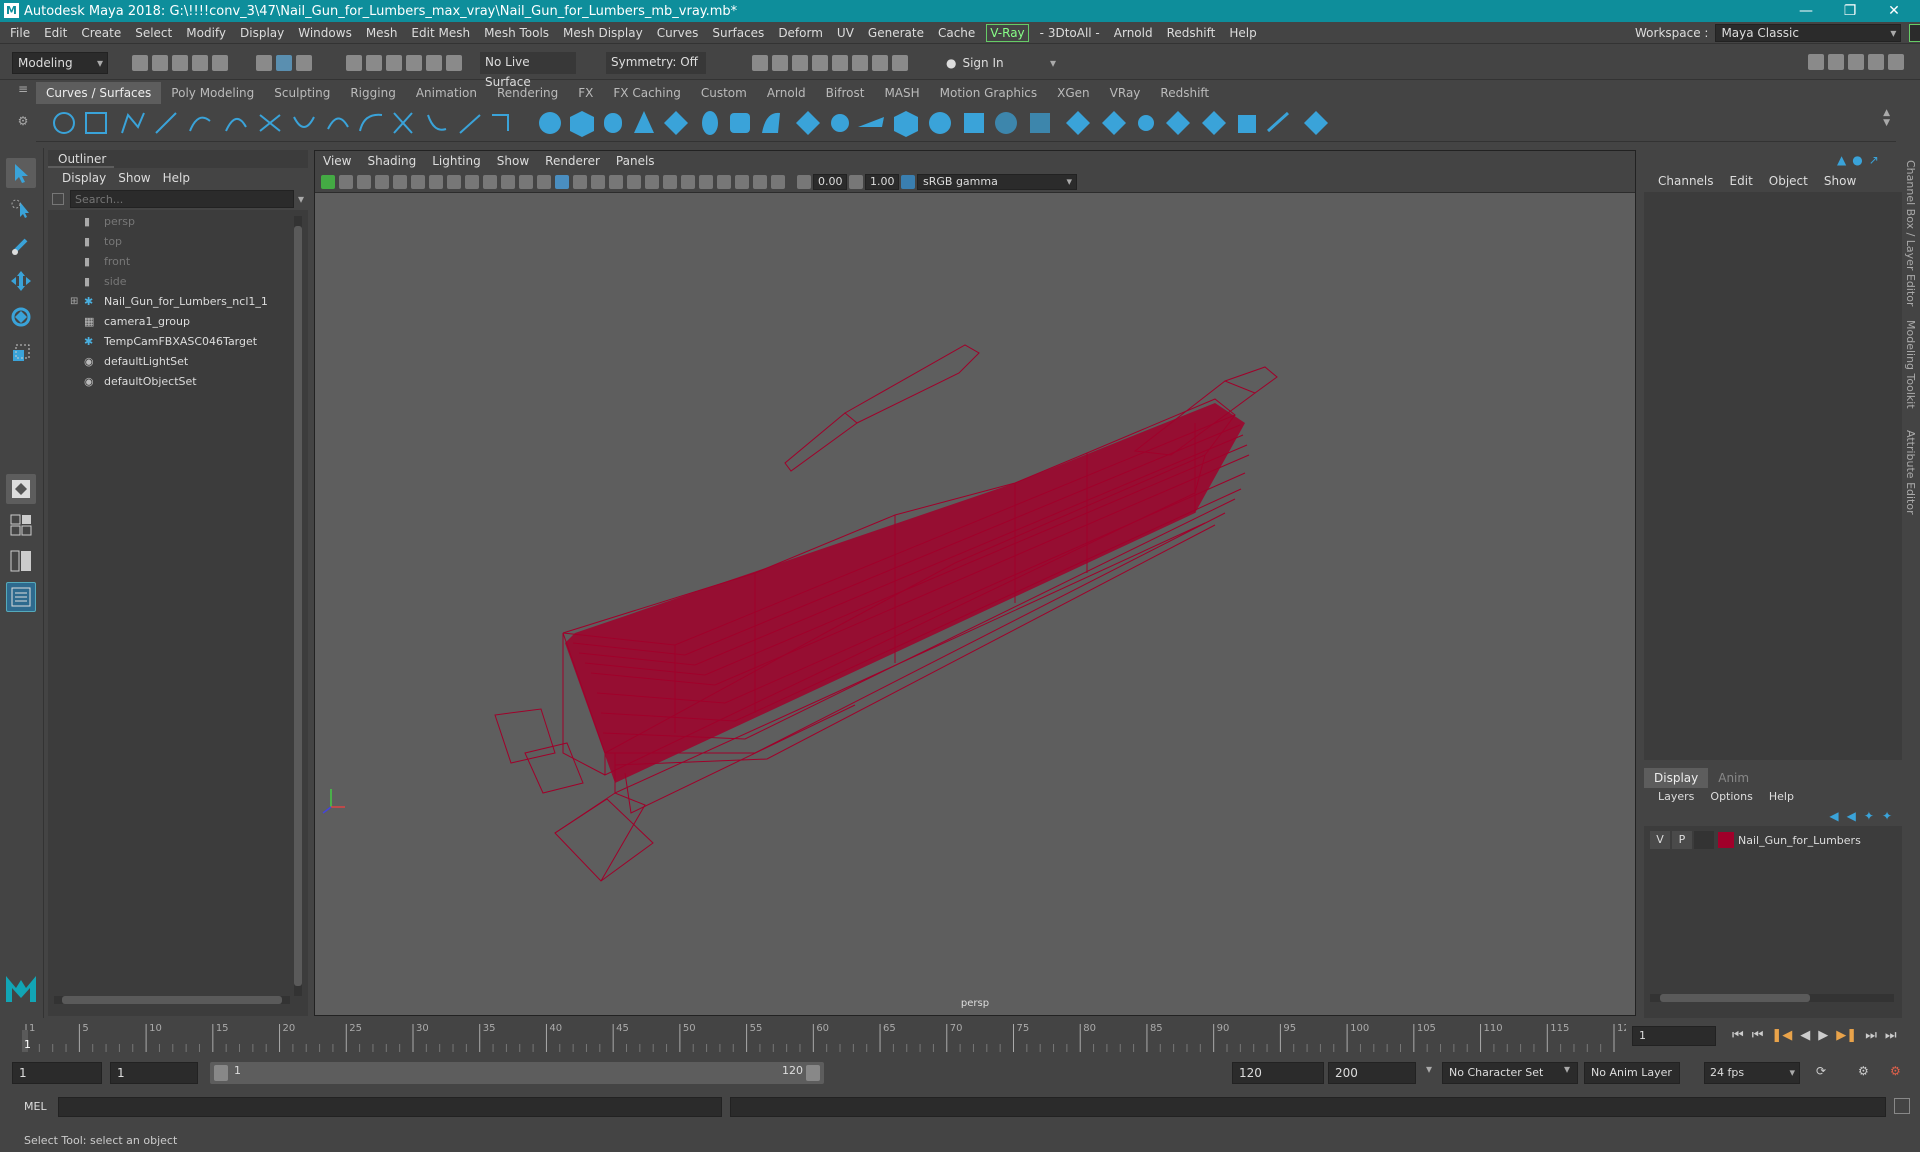  What do you see at coordinates (180, 62) in the screenshot?
I see `save-scene-icon` at bounding box center [180, 62].